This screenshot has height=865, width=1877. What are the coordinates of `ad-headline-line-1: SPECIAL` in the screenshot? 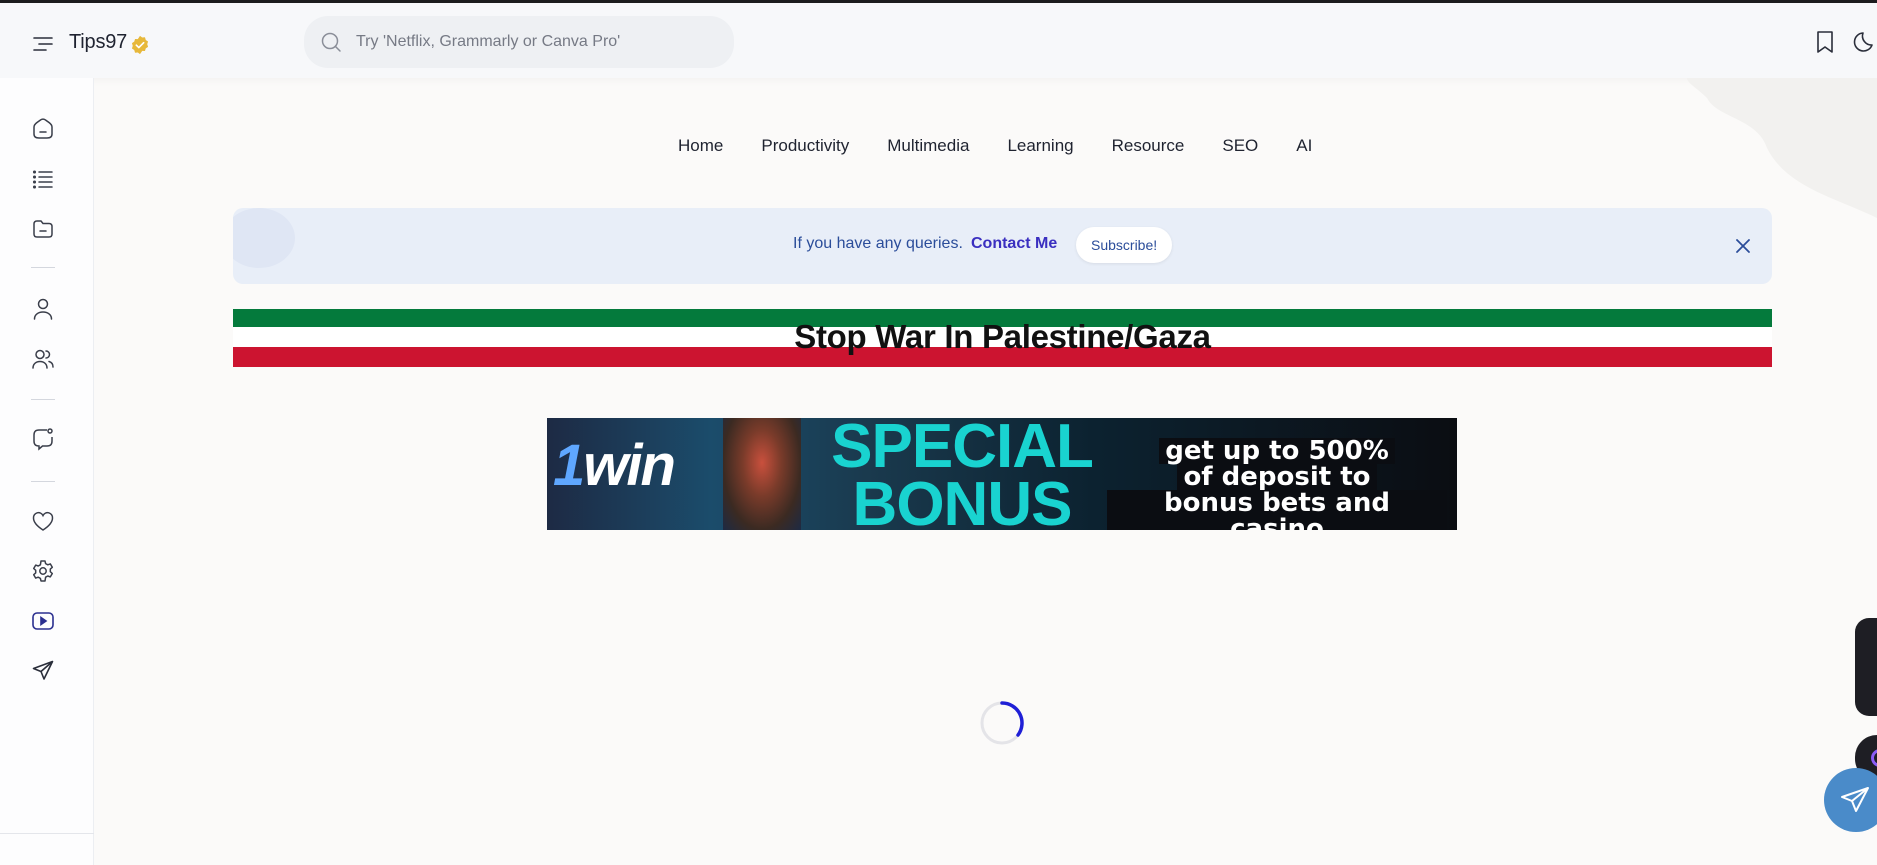 It's located at (962, 449).